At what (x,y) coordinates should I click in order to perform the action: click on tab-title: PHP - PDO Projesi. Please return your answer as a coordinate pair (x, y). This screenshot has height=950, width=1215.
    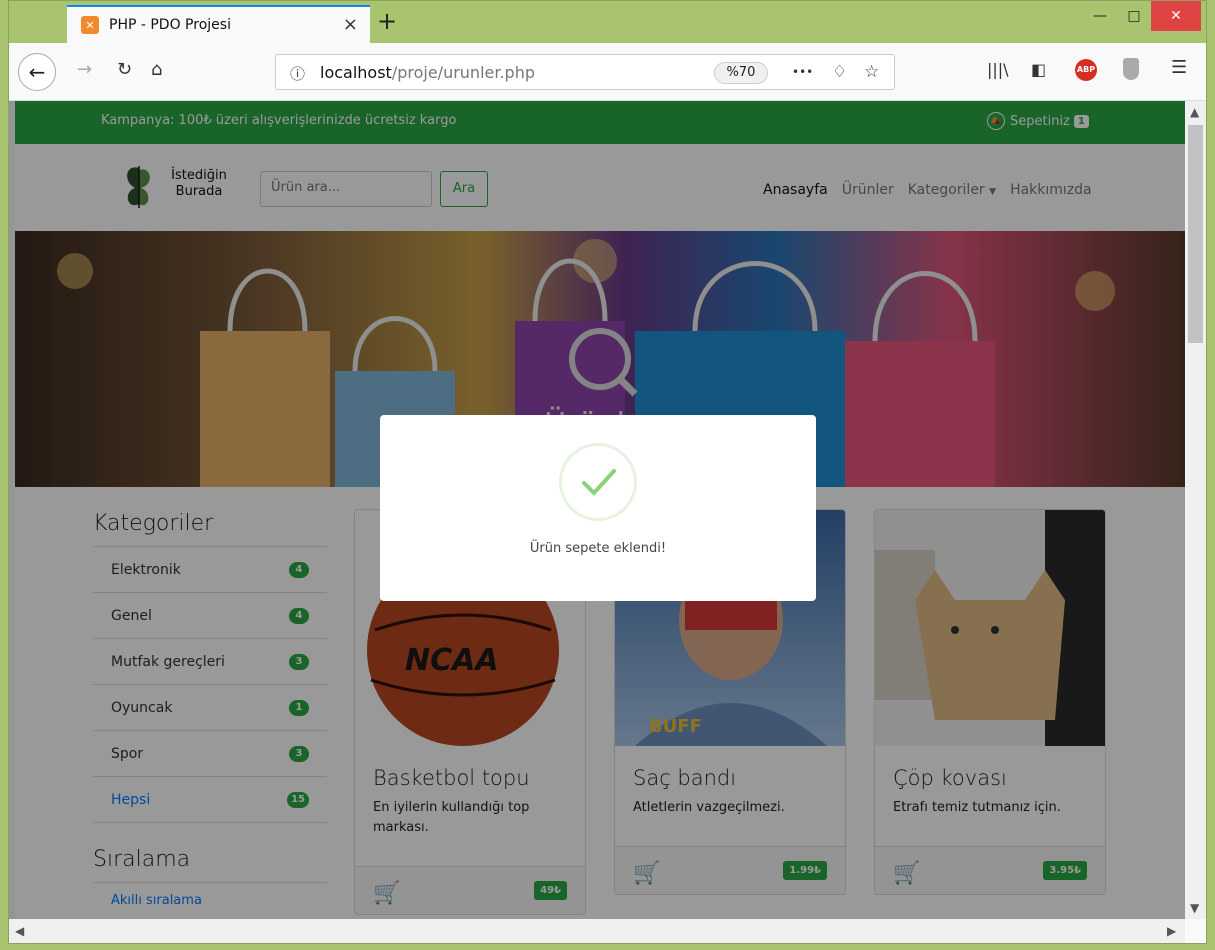
    Looking at the image, I should click on (170, 25).